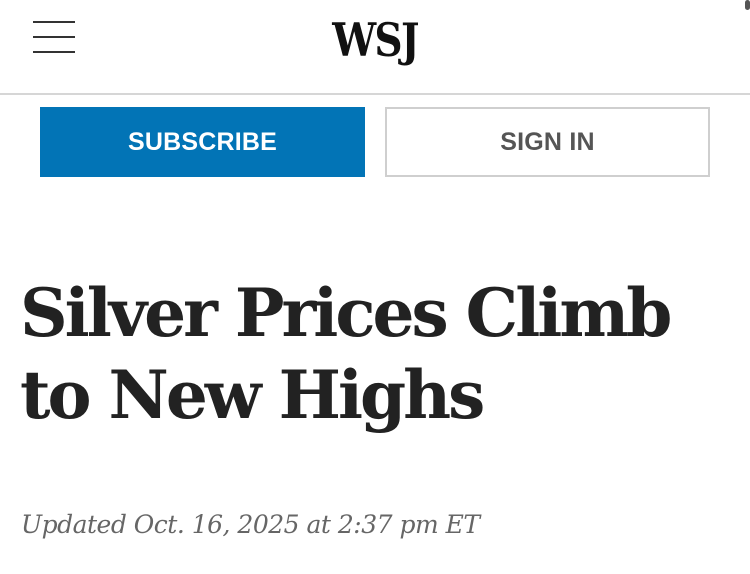 This screenshot has width=750, height=574. What do you see at coordinates (547, 142) in the screenshot?
I see `sign-in-button: SIGN IN` at bounding box center [547, 142].